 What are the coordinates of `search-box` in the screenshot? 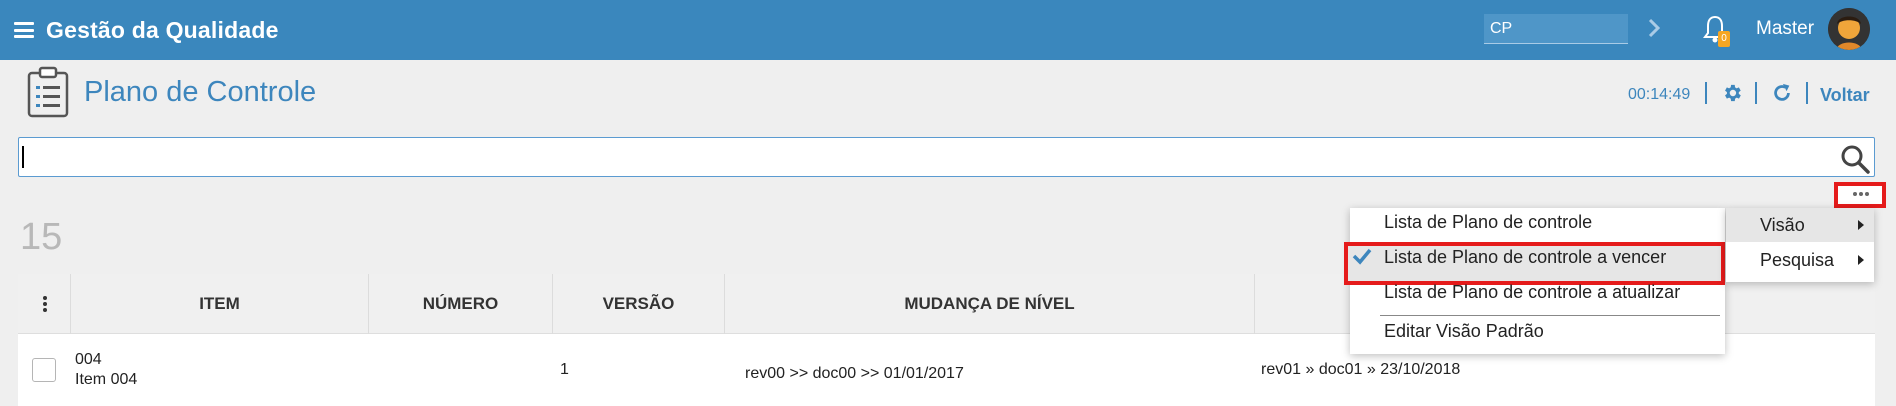 It's located at (946, 157).